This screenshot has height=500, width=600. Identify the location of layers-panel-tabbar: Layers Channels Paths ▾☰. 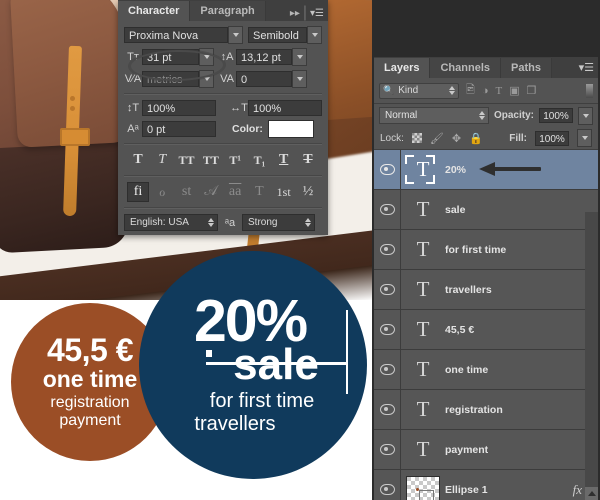
(486, 67).